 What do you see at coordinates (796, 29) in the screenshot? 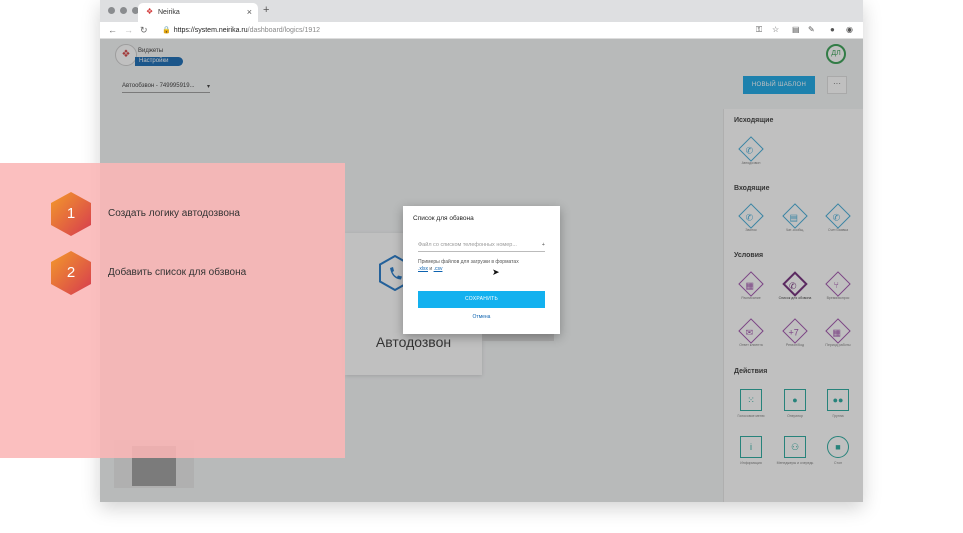
I see `extension-icon: ▤` at bounding box center [796, 29].